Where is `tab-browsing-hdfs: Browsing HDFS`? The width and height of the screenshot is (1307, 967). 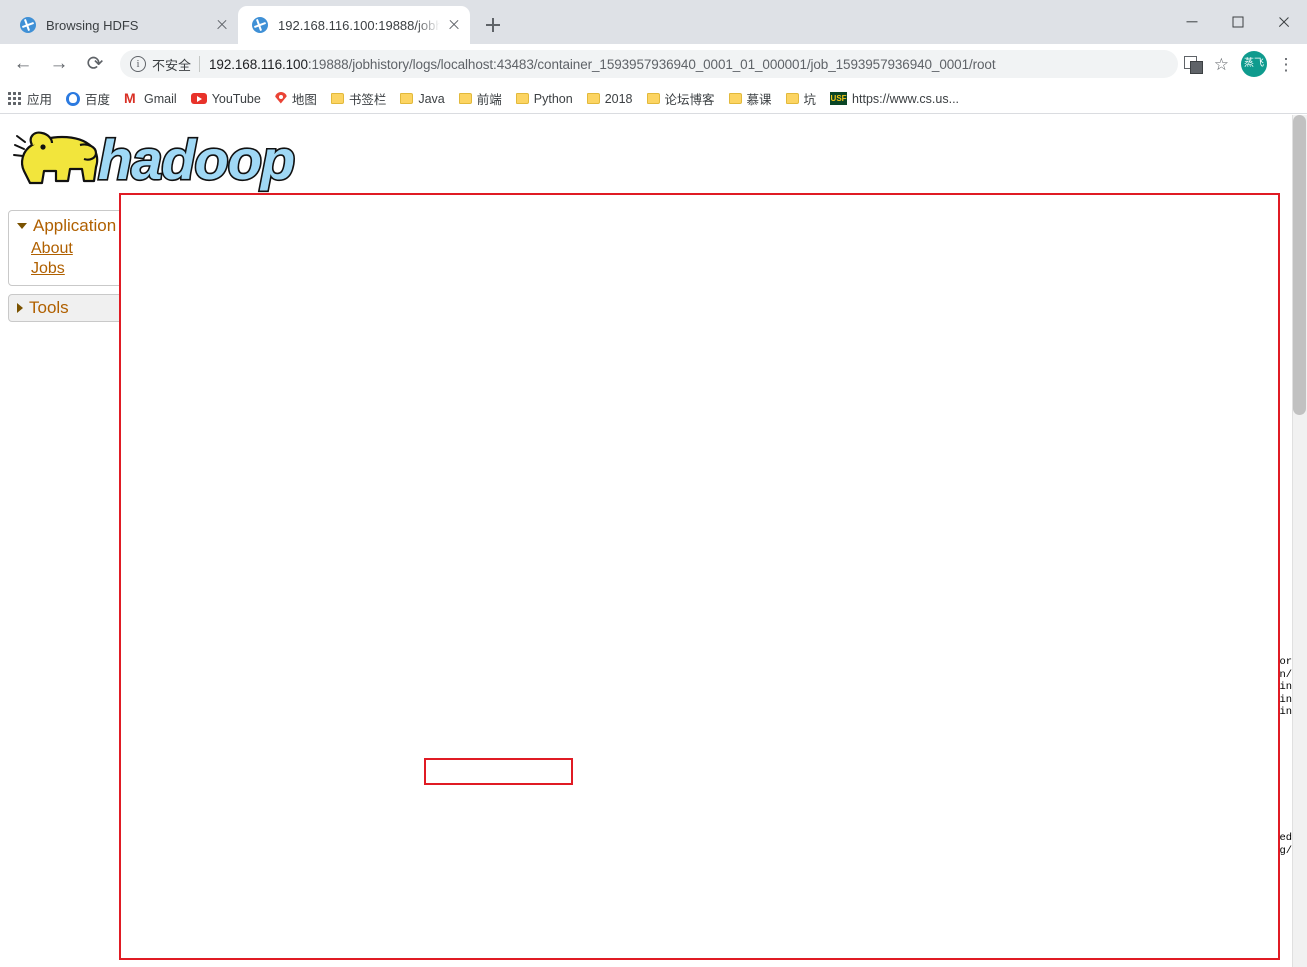
tab-browsing-hdfs: Browsing HDFS is located at coordinates (122, 25).